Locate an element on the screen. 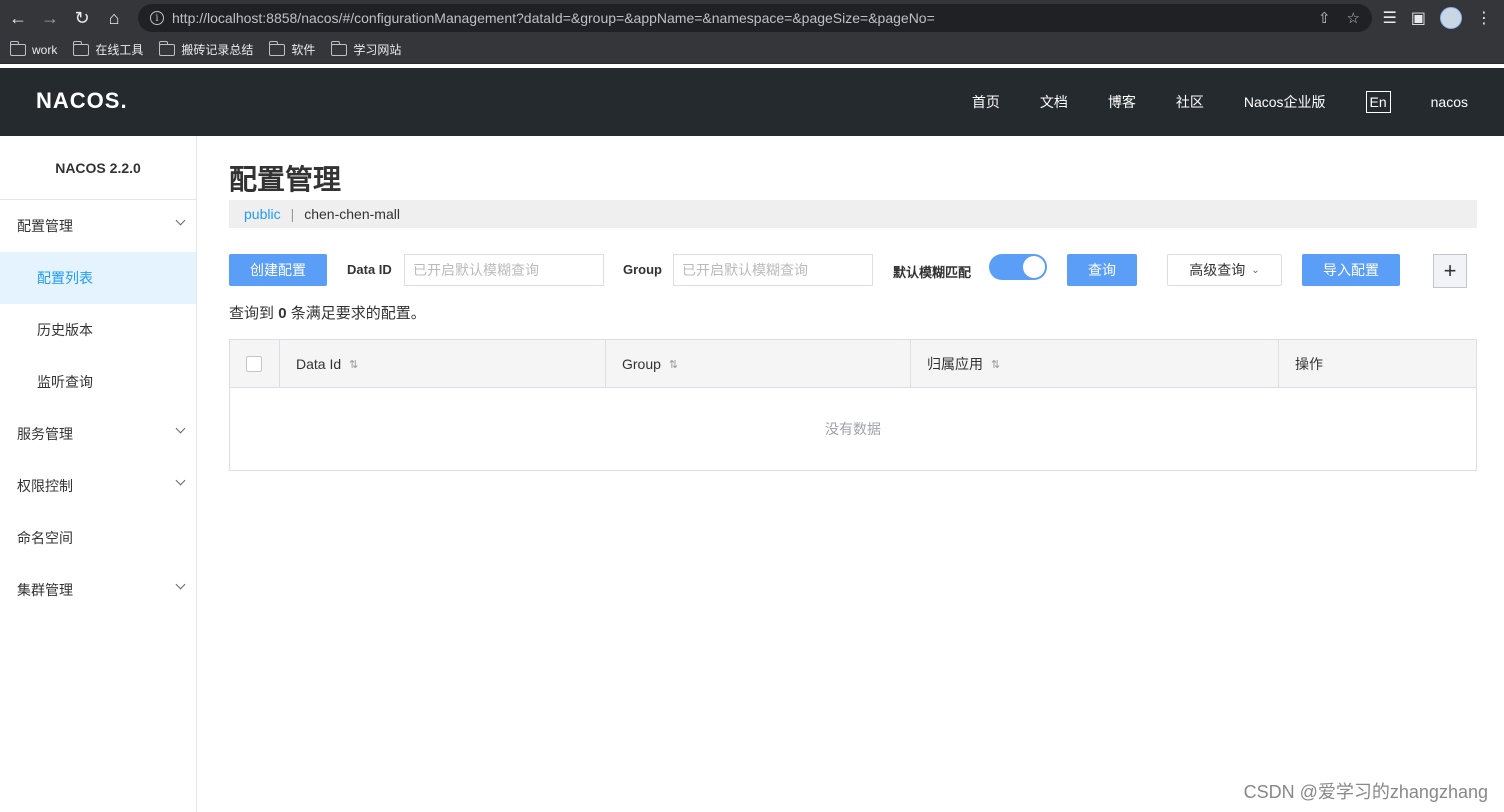  fuzzy-match-toggle is located at coordinates (1018, 267).